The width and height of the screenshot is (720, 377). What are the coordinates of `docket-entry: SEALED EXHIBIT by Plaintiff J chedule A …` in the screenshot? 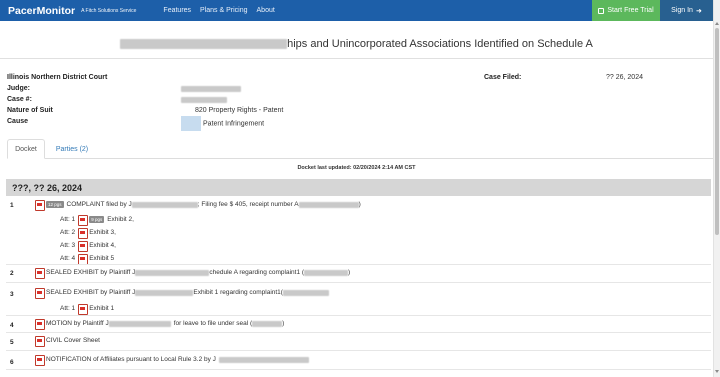 It's located at (193, 273).